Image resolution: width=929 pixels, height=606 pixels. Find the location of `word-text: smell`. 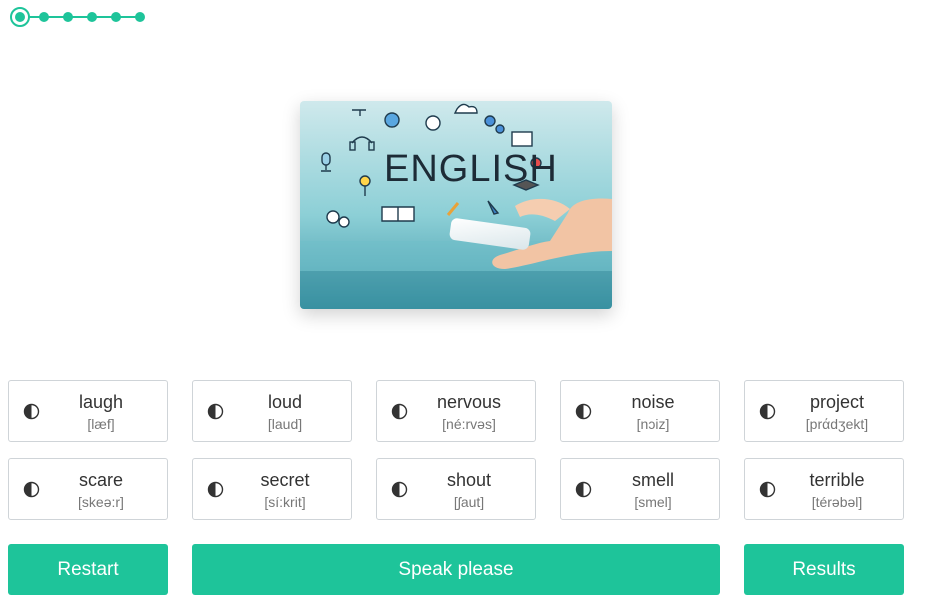

word-text: smell is located at coordinates (652, 480).